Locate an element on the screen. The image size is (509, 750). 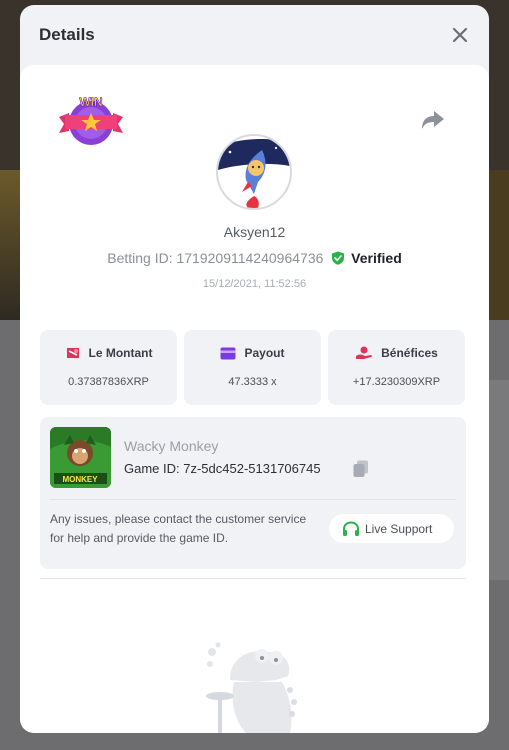
stat-profit-label-row: Bénéfices is located at coordinates (396, 353).